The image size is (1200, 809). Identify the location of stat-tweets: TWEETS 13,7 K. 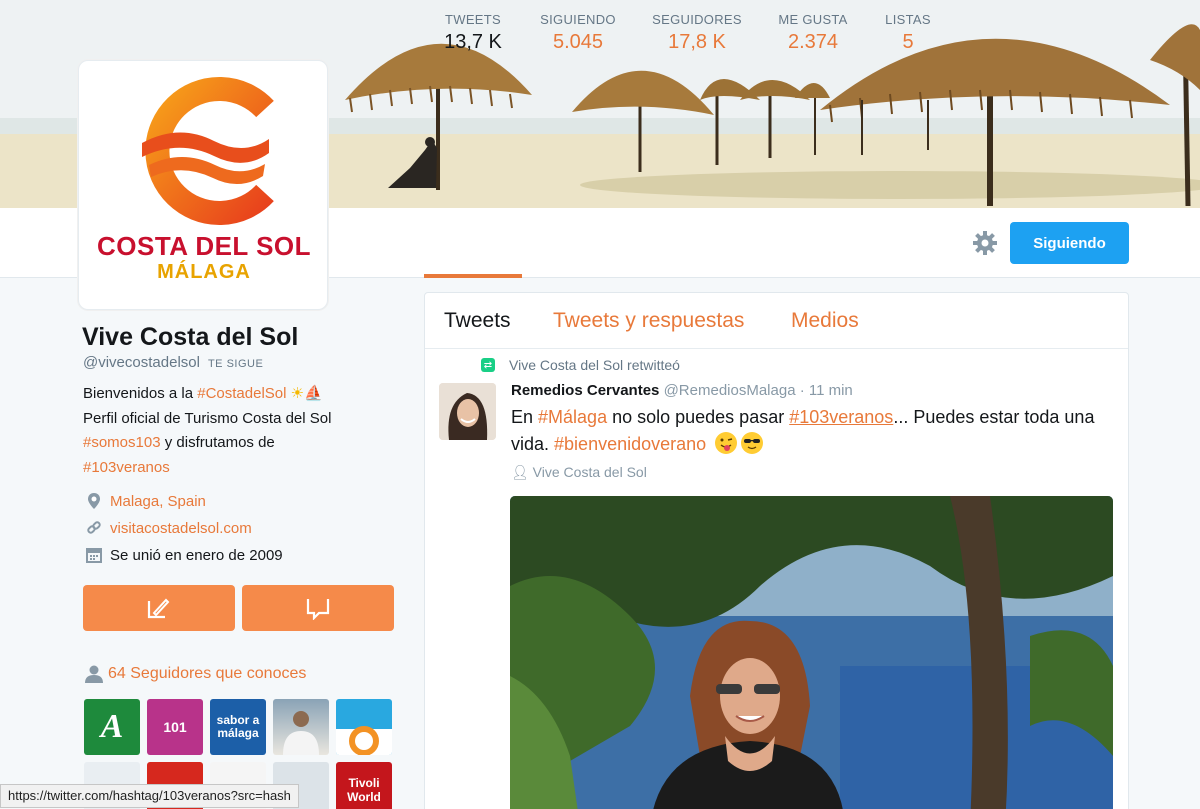
(473, 33).